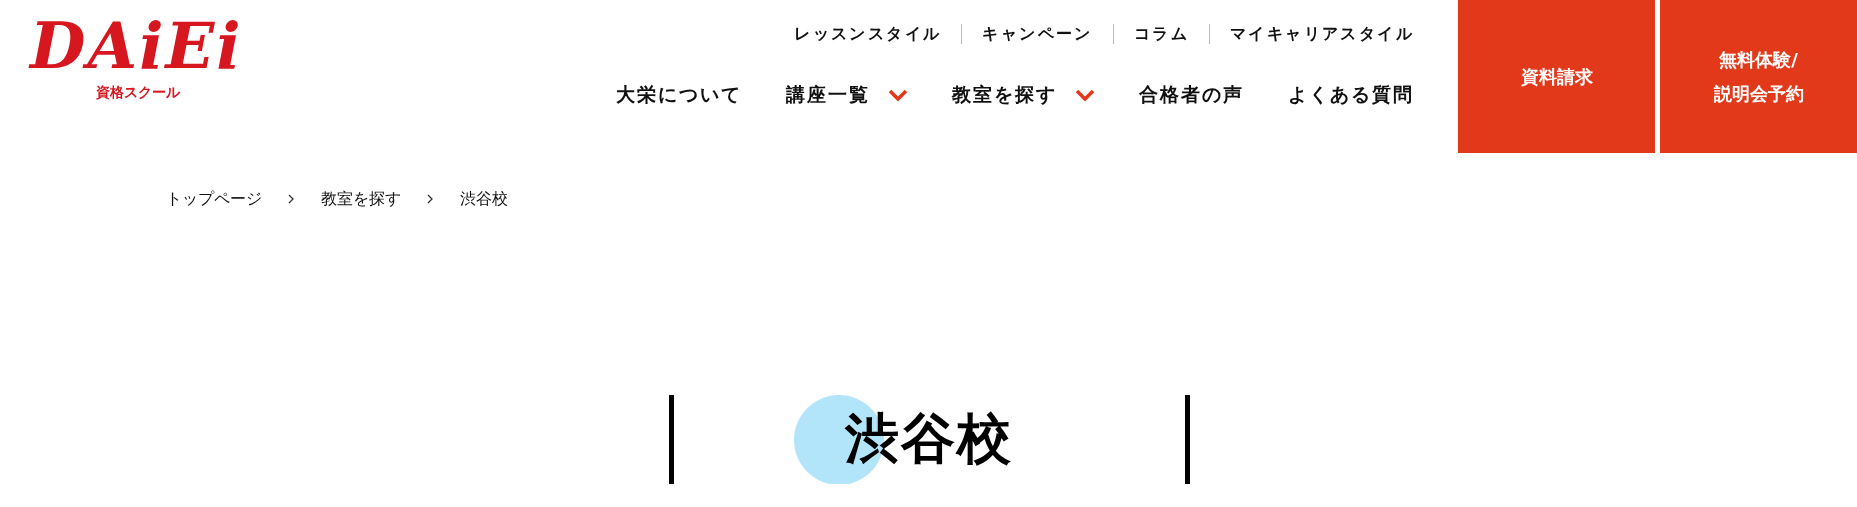 The height and width of the screenshot is (507, 1857). Describe the element at coordinates (929, 439) in the screenshot. I see `page-title: 渋谷校` at that location.